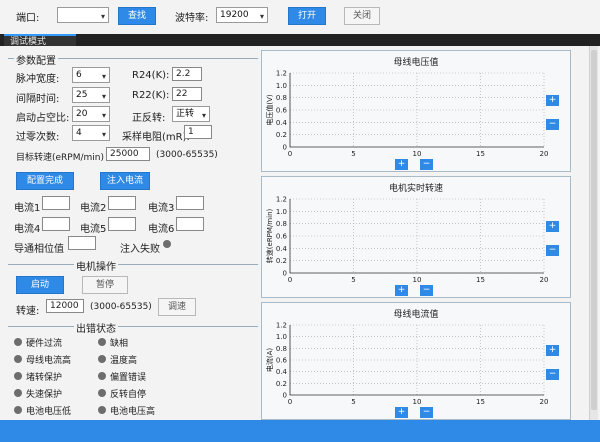 This screenshot has width=600, height=442. I want to click on pulse-width-select: 6 ▾, so click(91, 75).